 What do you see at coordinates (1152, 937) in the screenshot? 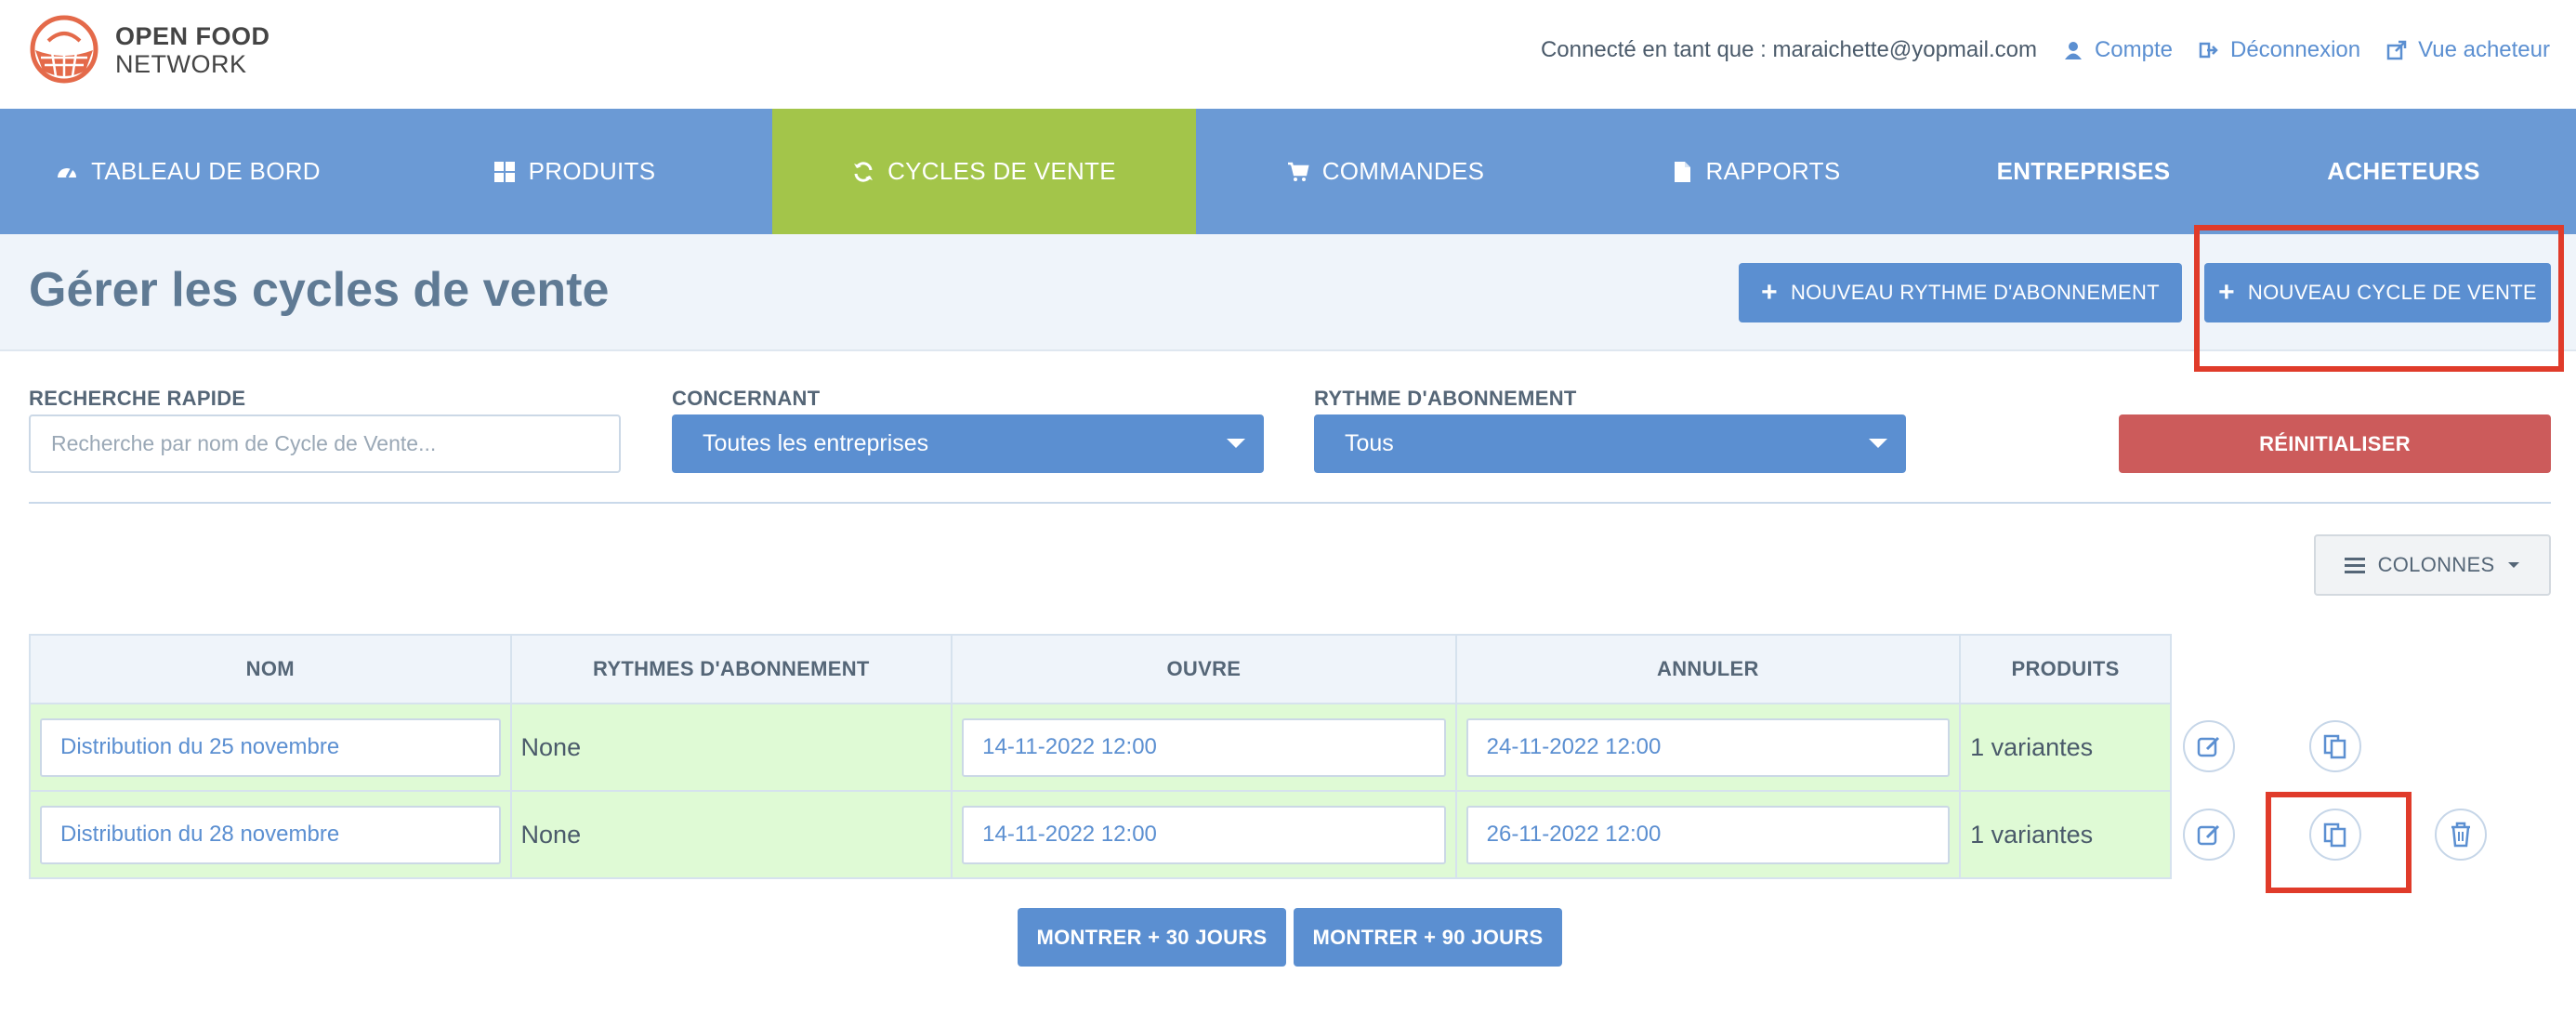
I see `show-more-30-days-button: MONTRER + 30 JOURS` at bounding box center [1152, 937].